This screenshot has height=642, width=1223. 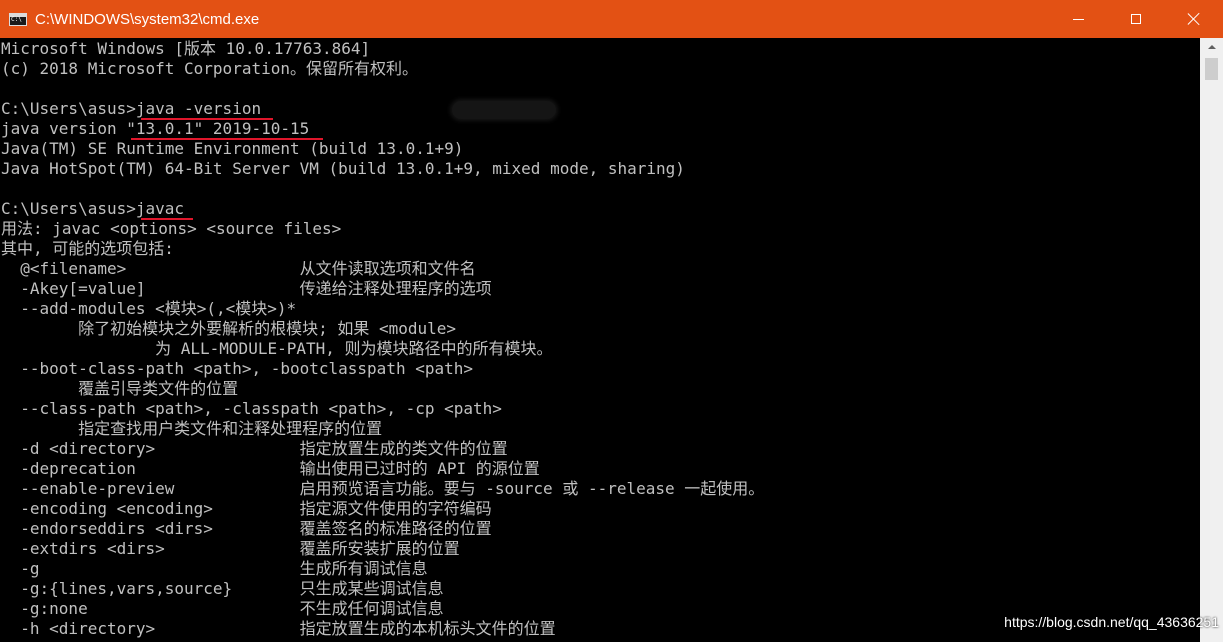 What do you see at coordinates (155, 128) in the screenshot?
I see `line-text: java version "13.0.1" 2019-10-15` at bounding box center [155, 128].